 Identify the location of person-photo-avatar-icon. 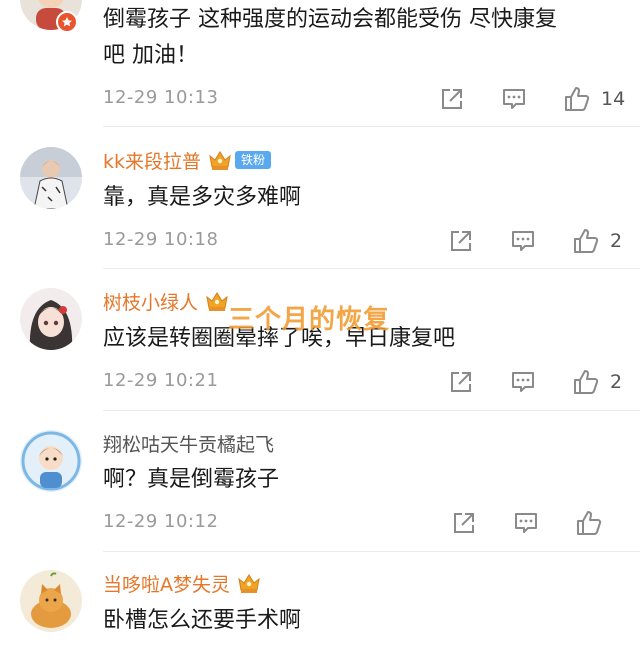
(51, 178).